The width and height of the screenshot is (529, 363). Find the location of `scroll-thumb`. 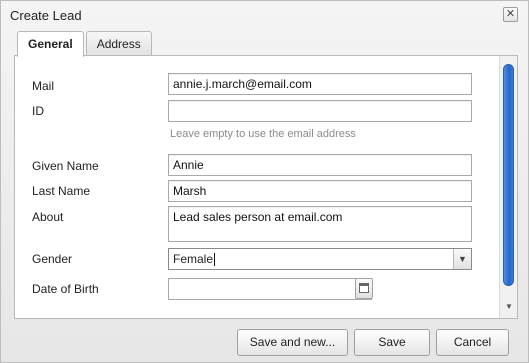

scroll-thumb is located at coordinates (508, 175).